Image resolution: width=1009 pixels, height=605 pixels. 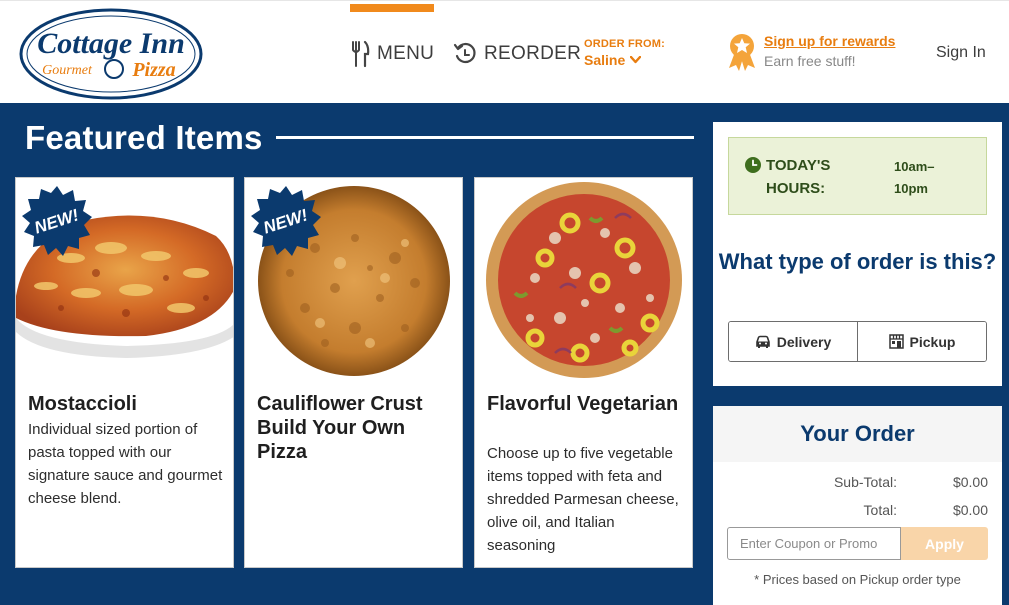 I want to click on cottage-inn-logo: Cottage Inn Gourmet Pizza, so click(x=111, y=54).